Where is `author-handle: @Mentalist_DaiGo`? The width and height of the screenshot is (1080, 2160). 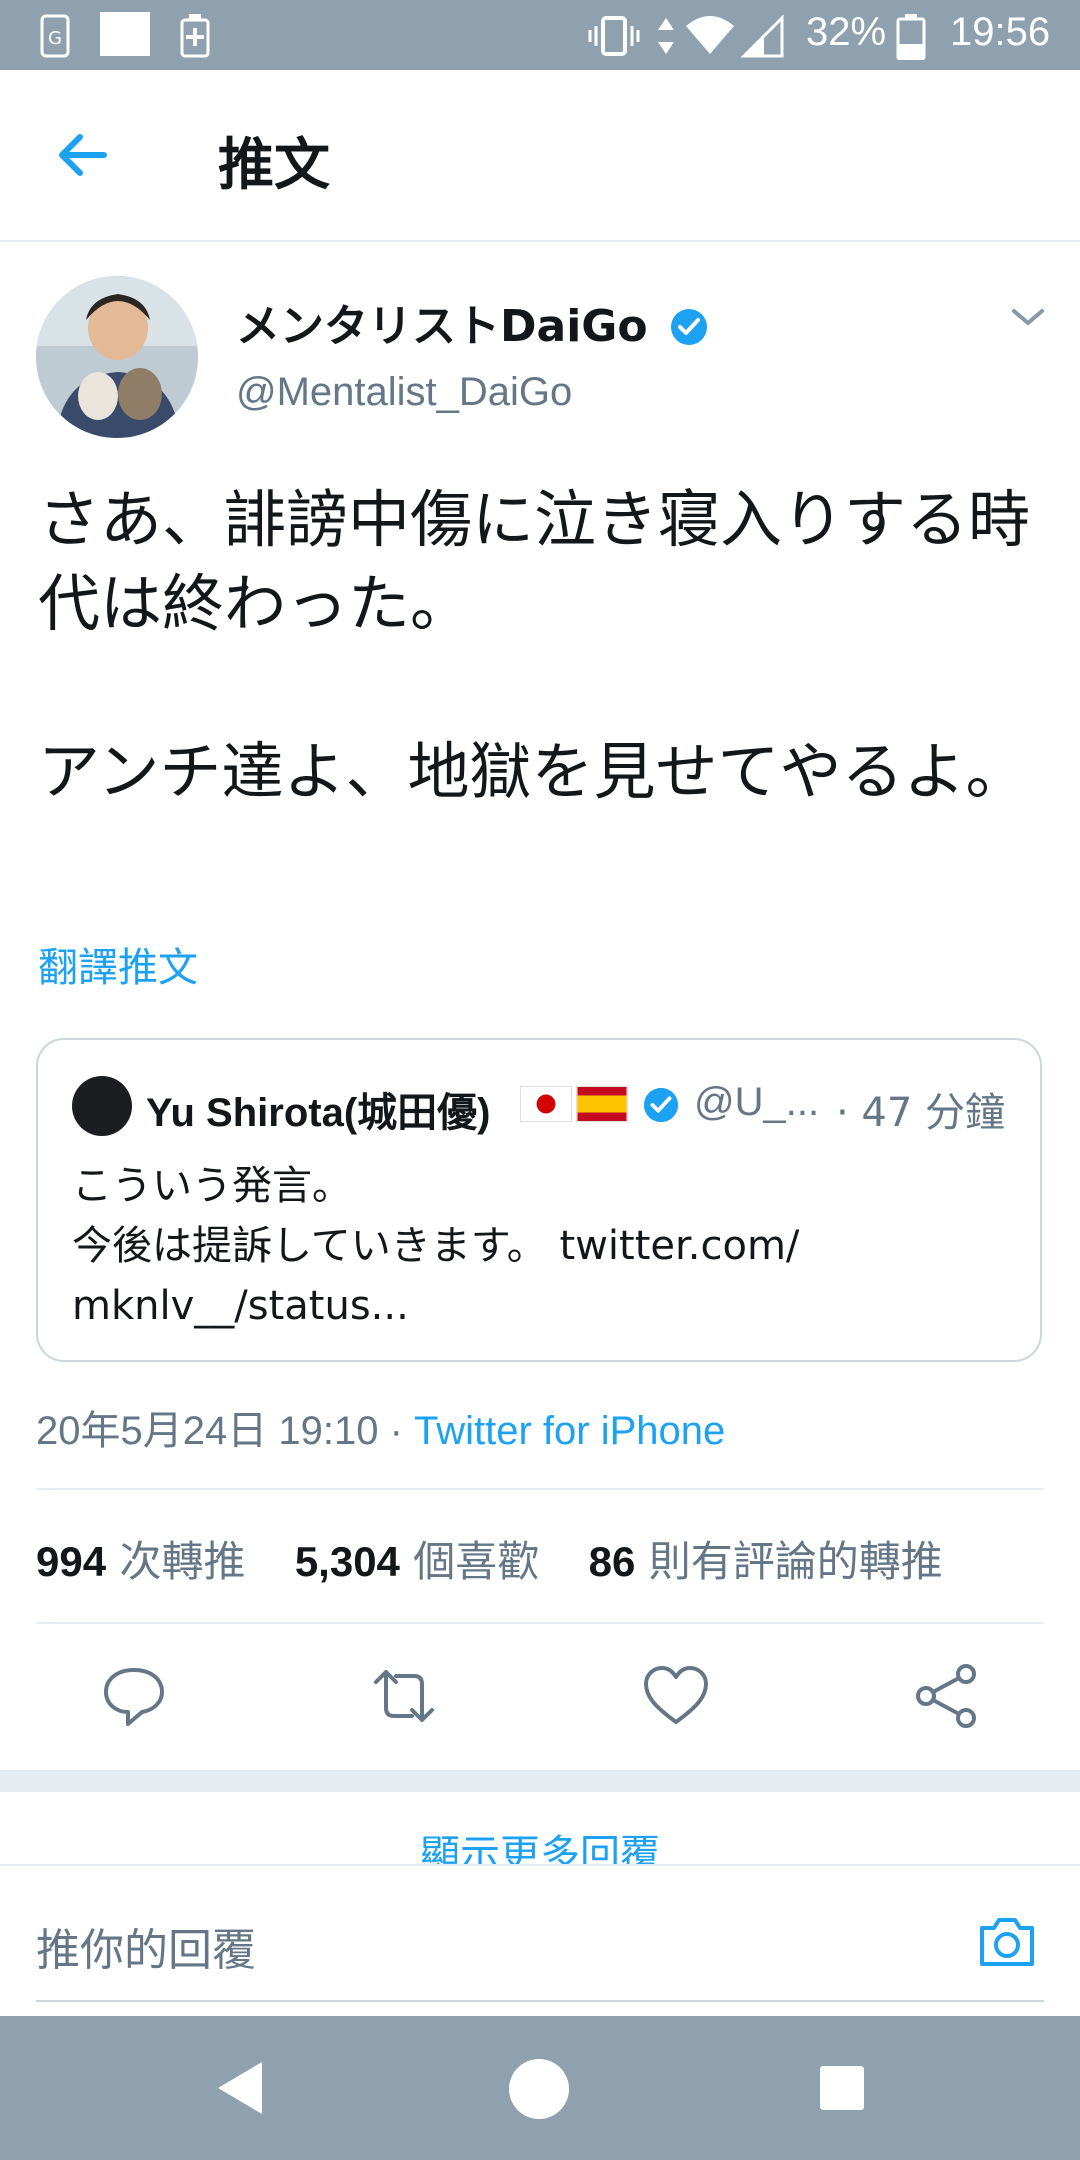 author-handle: @Mentalist_DaiGo is located at coordinates (404, 392).